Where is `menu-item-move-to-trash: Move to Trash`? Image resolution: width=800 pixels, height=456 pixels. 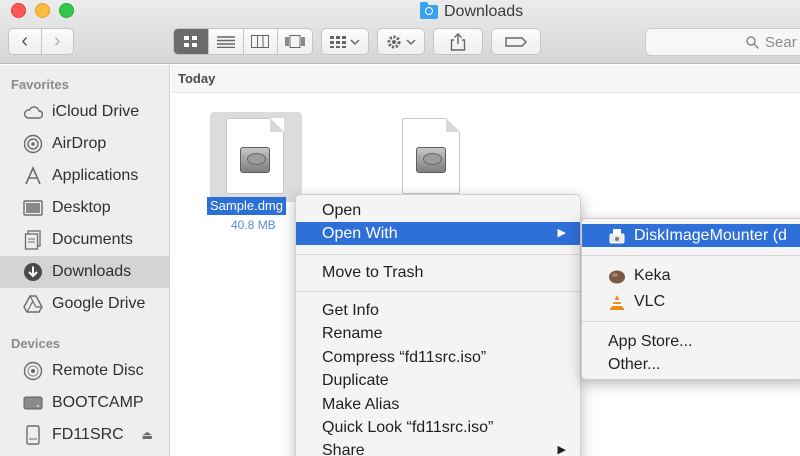
menu-item-move-to-trash: Move to Trash is located at coordinates (438, 272).